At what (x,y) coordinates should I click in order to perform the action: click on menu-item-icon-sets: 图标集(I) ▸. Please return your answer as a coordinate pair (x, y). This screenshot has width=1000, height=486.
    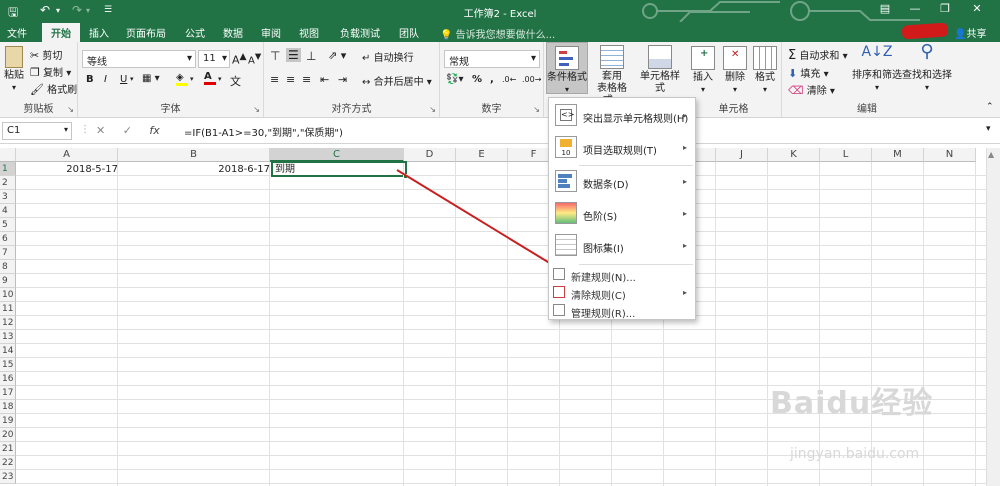
    Looking at the image, I should click on (622, 246).